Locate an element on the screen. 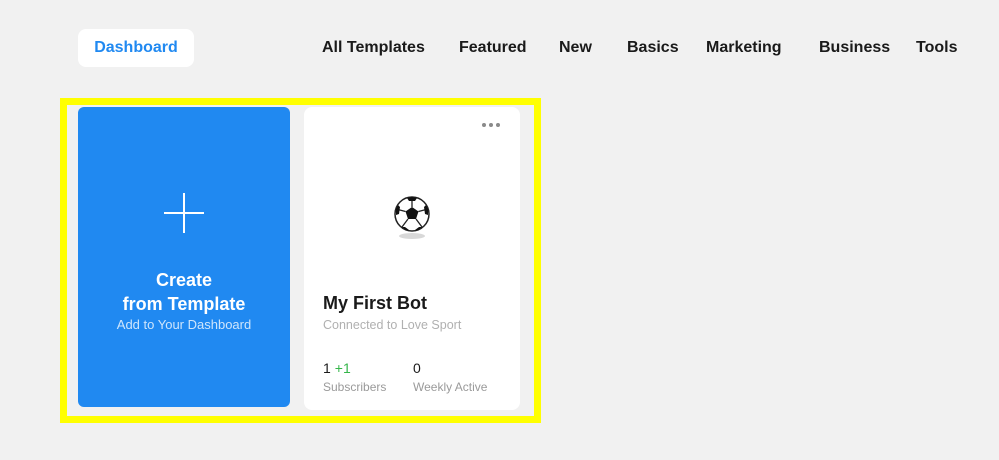 The height and width of the screenshot is (460, 999). tab-featured: Featured is located at coordinates (493, 48).